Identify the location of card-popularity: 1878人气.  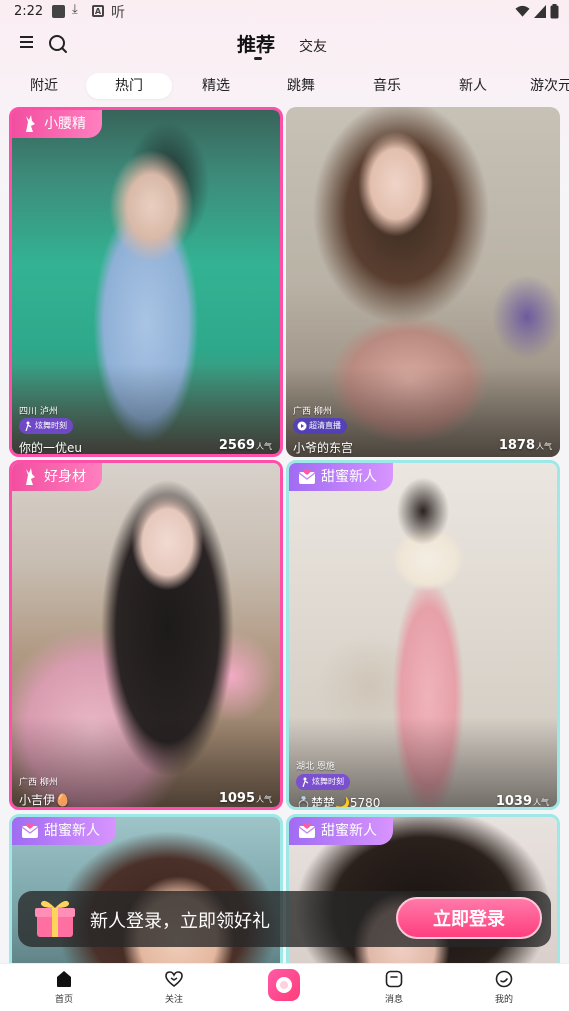
(525, 445).